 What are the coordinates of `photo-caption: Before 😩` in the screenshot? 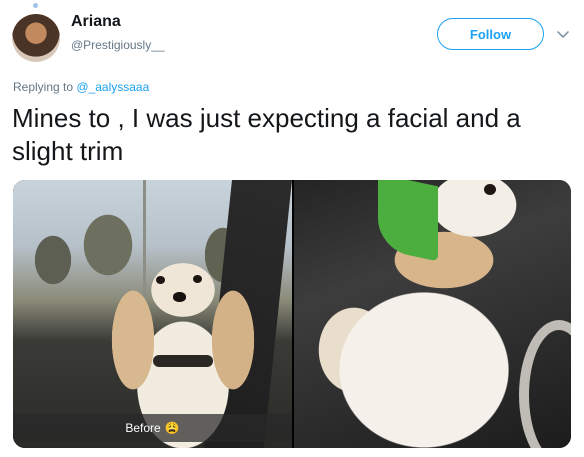 It's located at (152, 428).